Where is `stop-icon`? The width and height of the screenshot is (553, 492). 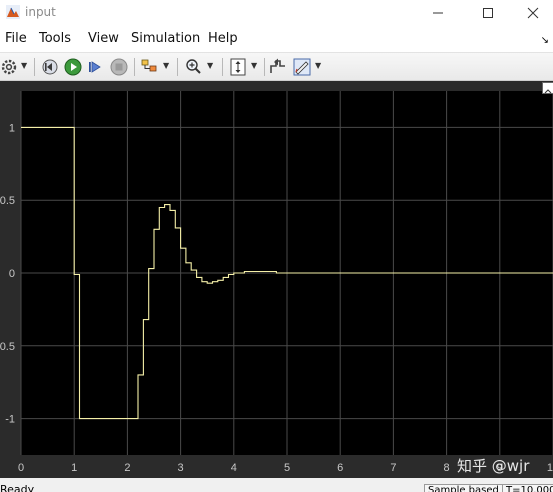
stop-icon is located at coordinates (119, 67).